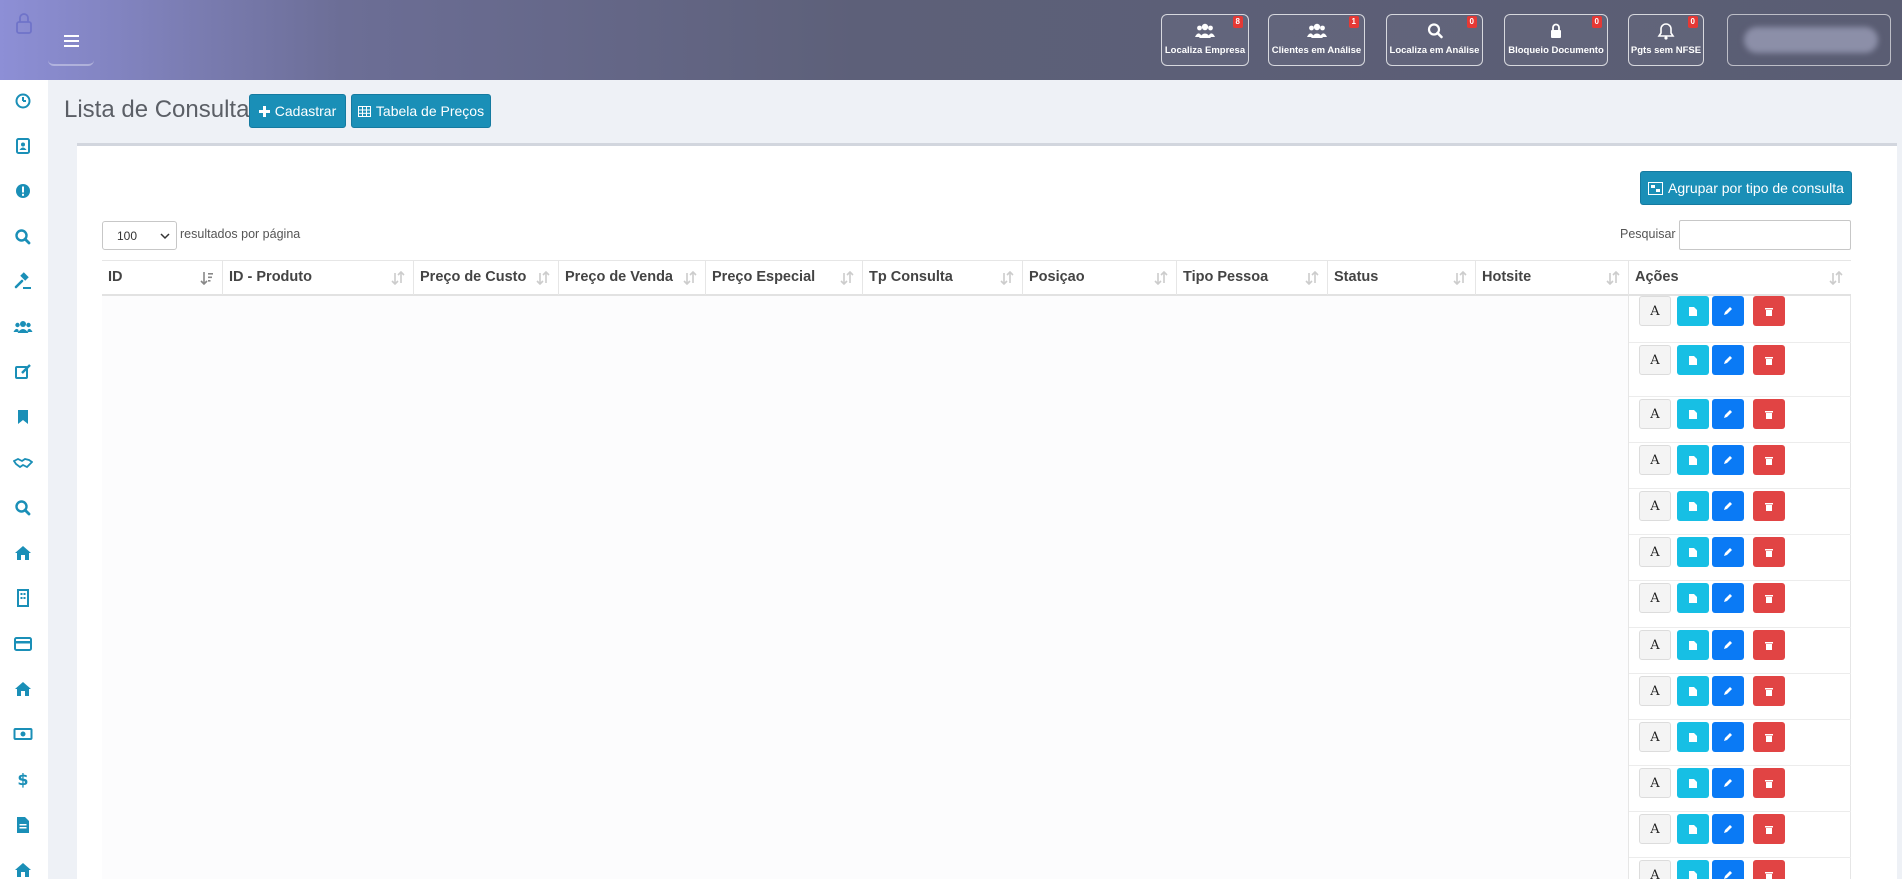 The height and width of the screenshot is (879, 1902). Describe the element at coordinates (1251, 278) in the screenshot. I see `column-header-tipo-pessoa: Tipo Pessoa` at that location.